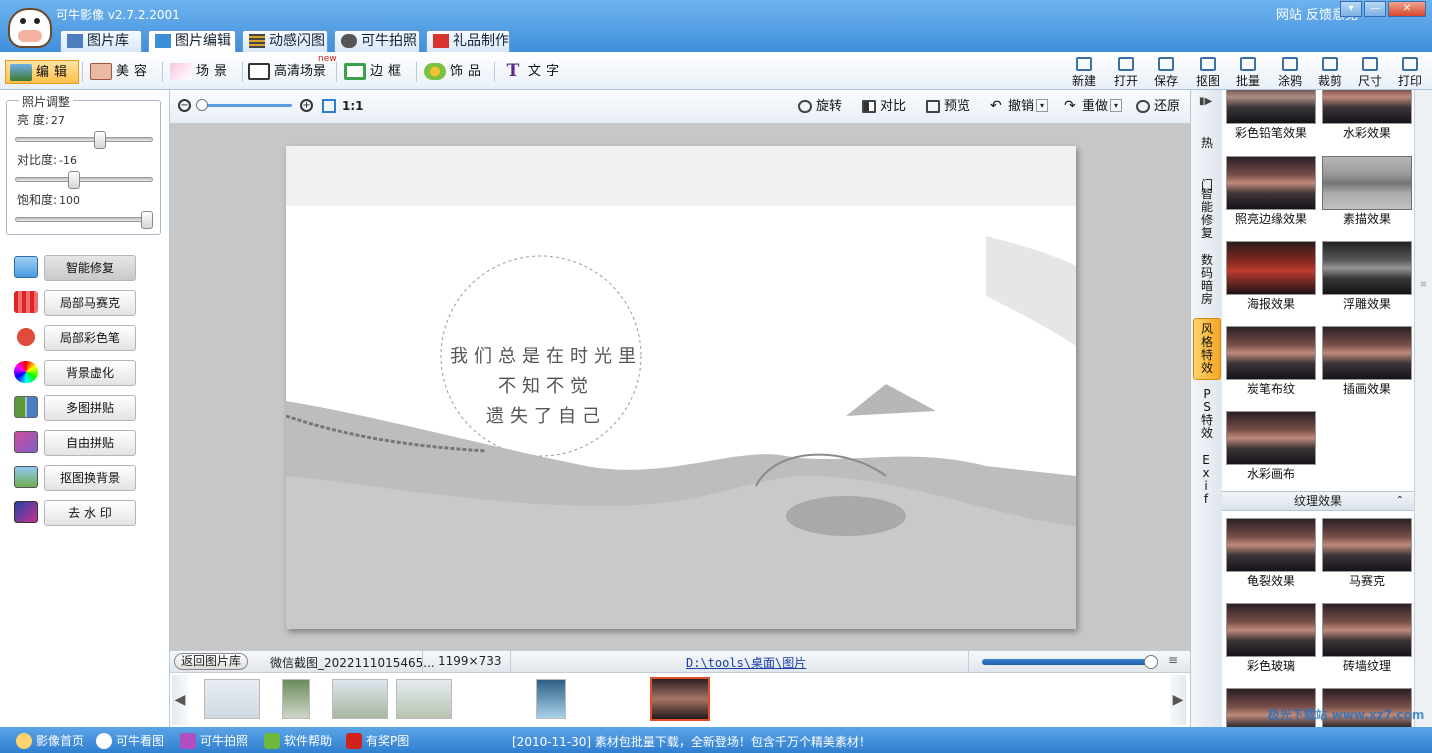  Describe the element at coordinates (1042, 105) in the screenshot. I see `undo-dropdown-icon: ▾` at that location.